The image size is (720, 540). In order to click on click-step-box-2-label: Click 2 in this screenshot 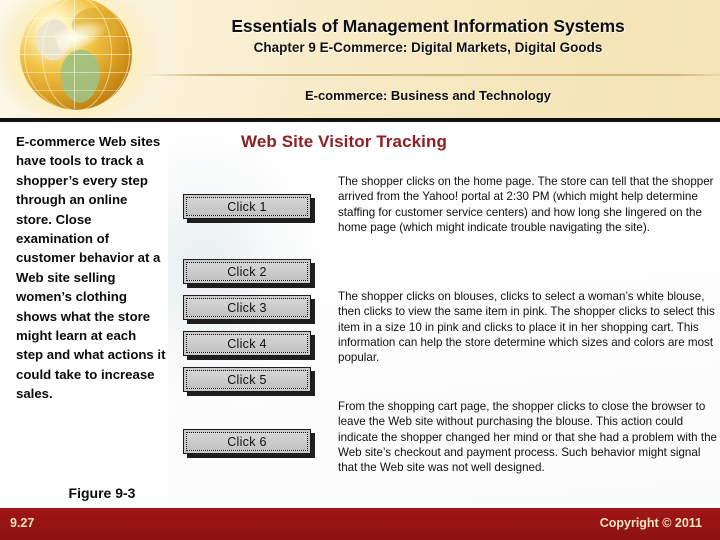, I will do `click(247, 271)`.